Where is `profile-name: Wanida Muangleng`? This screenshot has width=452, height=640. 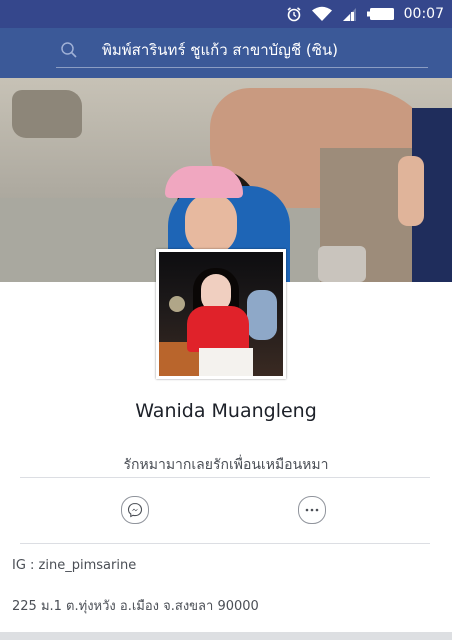
profile-name: Wanida Muangleng is located at coordinates (226, 411).